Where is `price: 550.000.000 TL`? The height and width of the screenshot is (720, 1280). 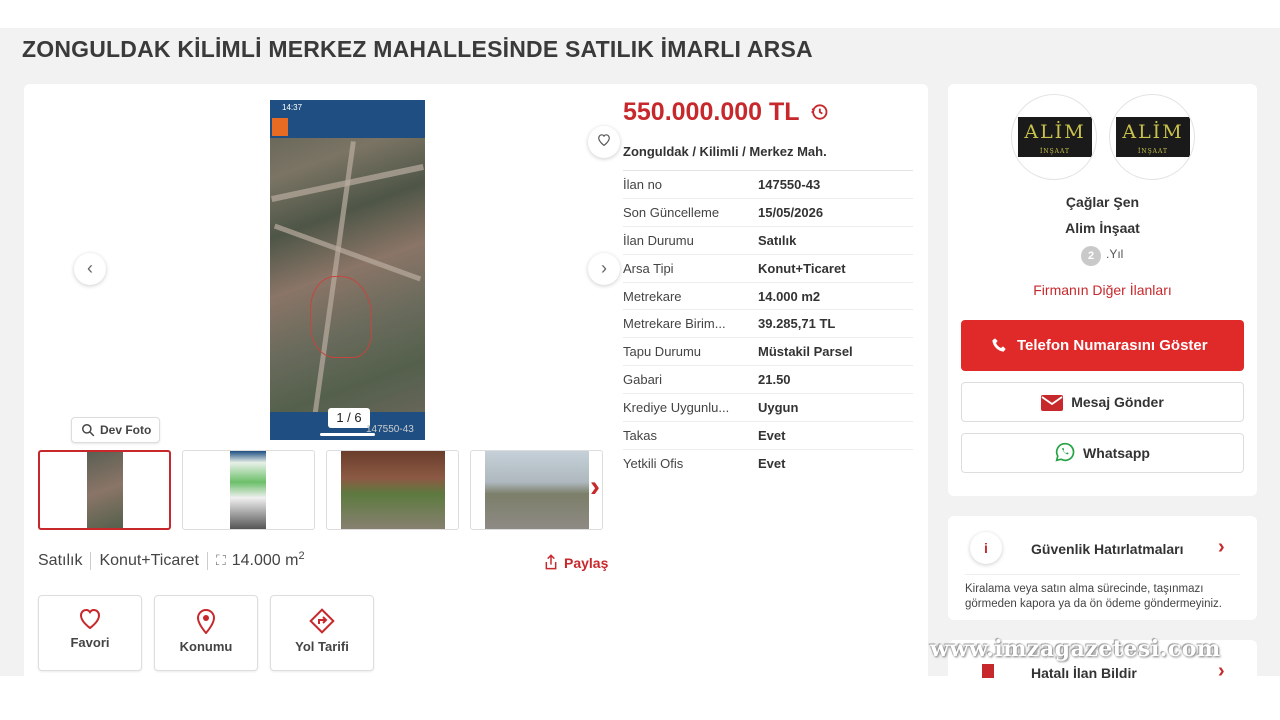 price: 550.000.000 TL is located at coordinates (711, 112).